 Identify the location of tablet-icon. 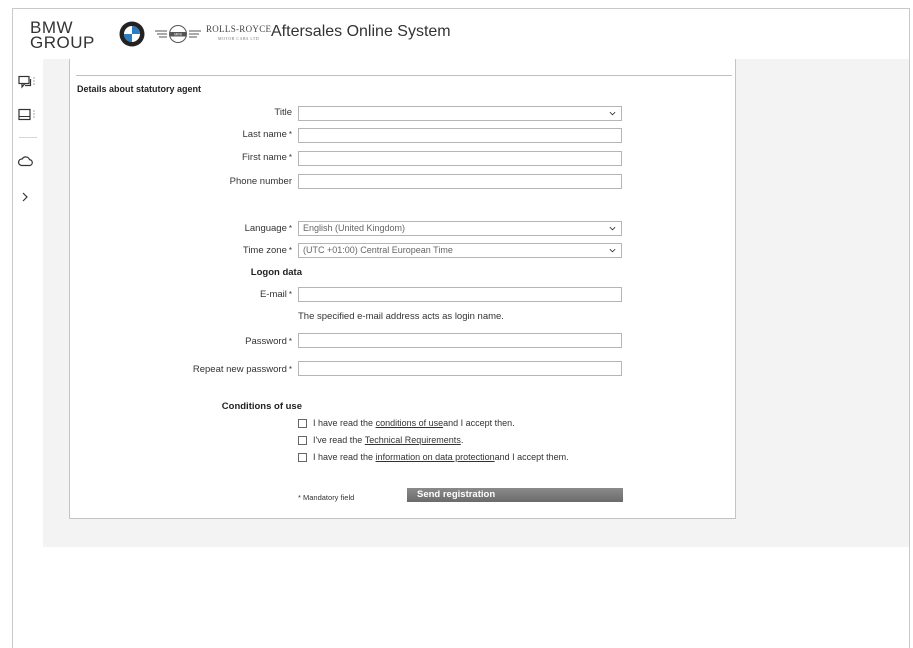
(26, 114).